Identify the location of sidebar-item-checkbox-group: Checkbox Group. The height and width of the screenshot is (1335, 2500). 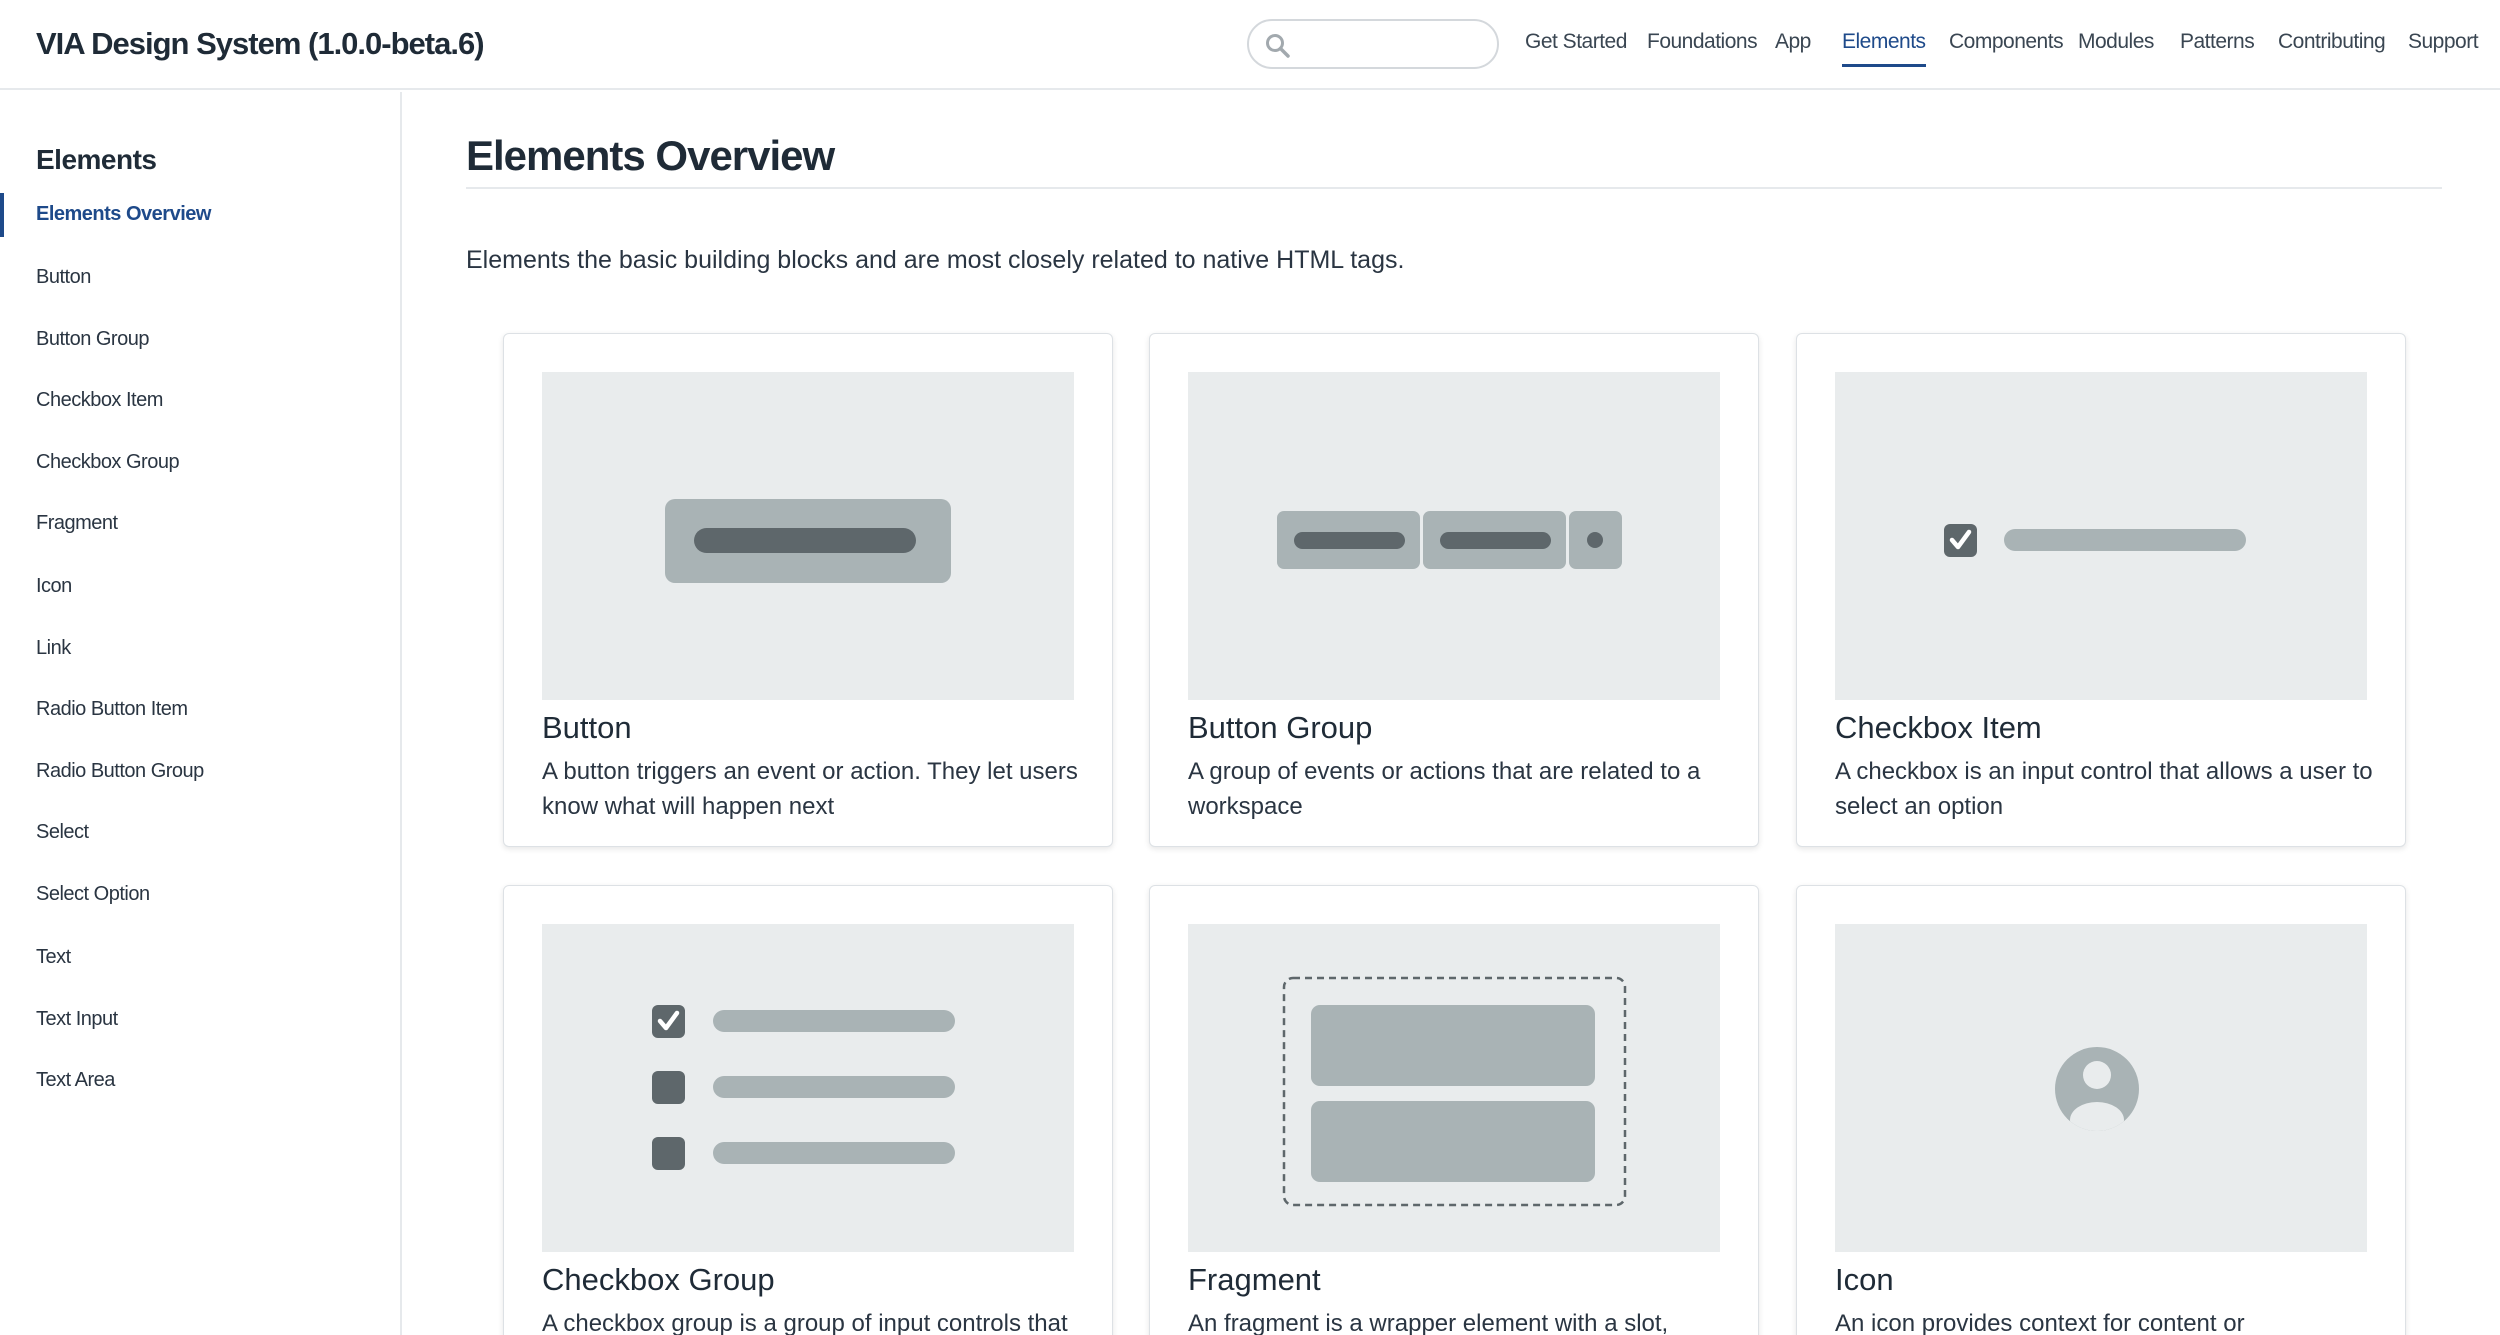
(108, 462).